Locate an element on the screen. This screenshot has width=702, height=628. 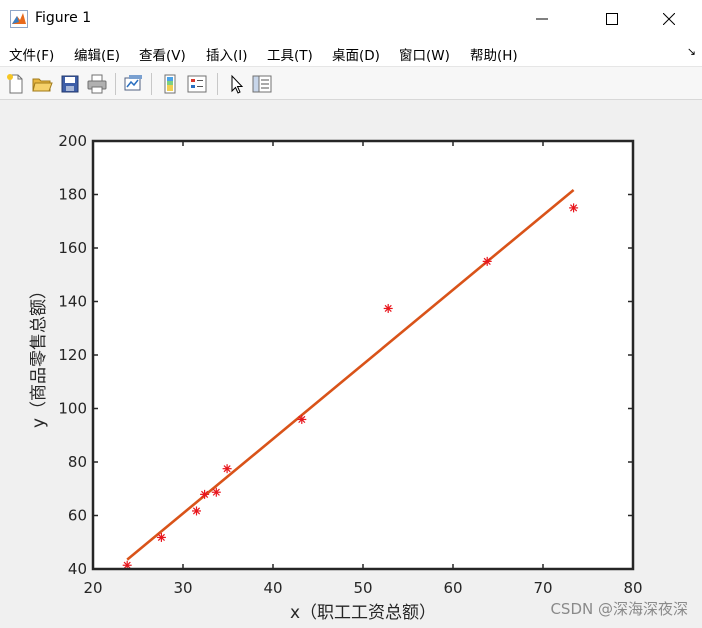
y-tick-label: 160 is located at coordinates (72, 248).